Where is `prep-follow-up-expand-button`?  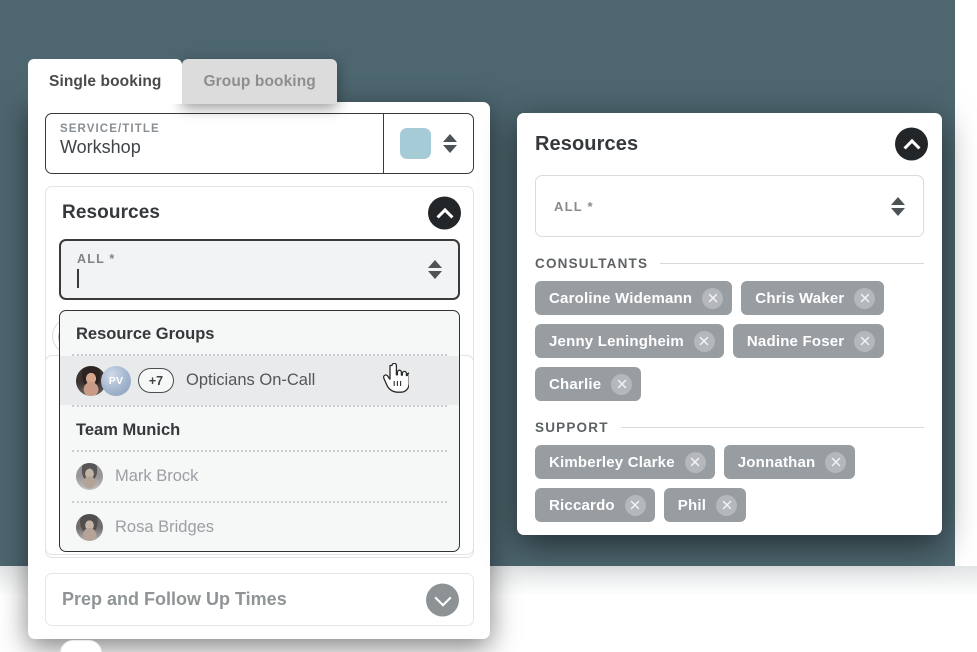
prep-follow-up-expand-button is located at coordinates (442, 599).